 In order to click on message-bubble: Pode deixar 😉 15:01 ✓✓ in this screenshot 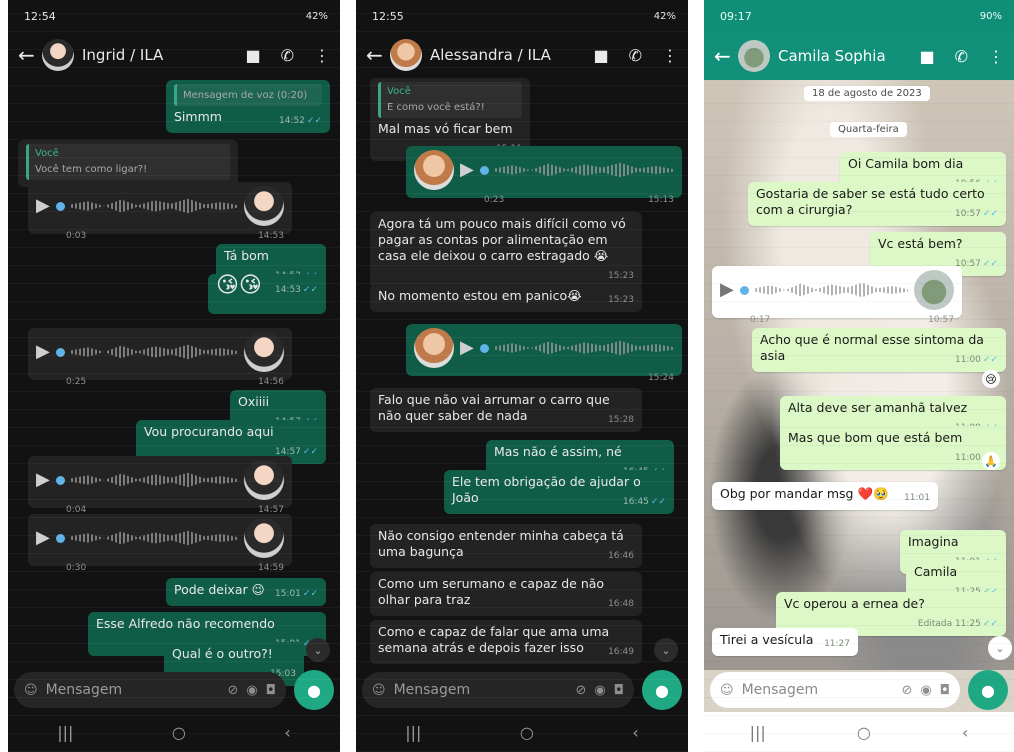, I will do `click(246, 592)`.